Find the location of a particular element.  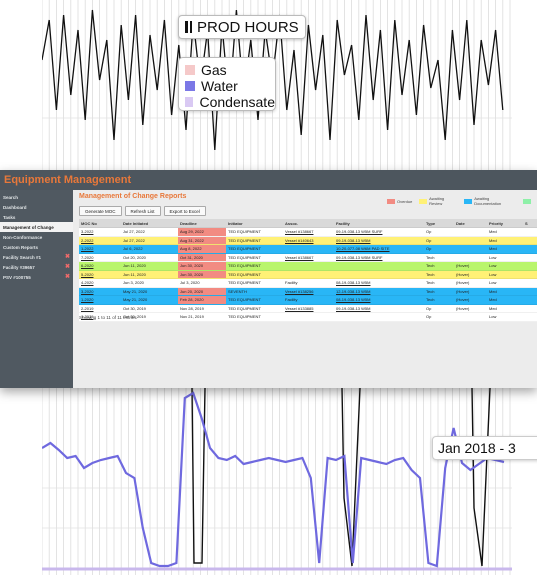

sidebar-item: Facility Search #1 ✖ is located at coordinates (36, 257).